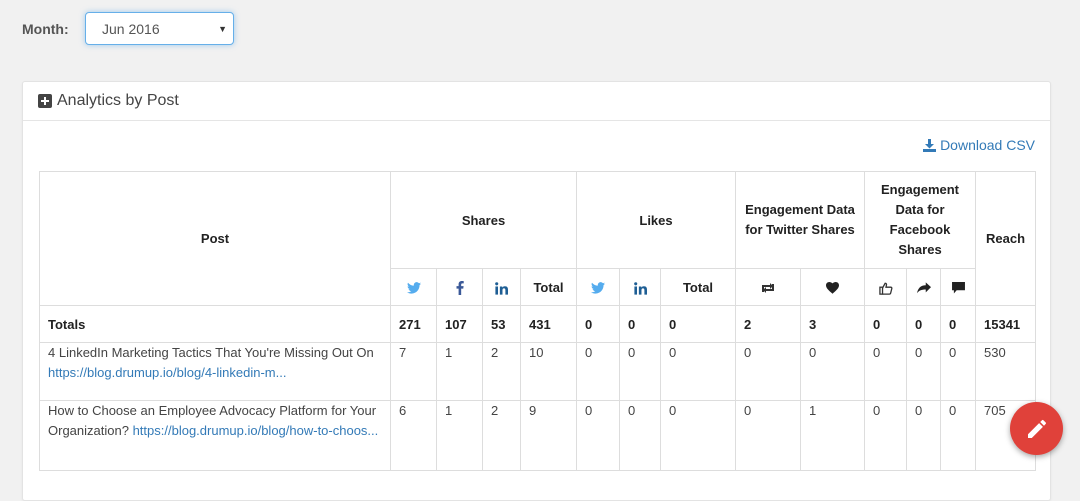 The image size is (1080, 501). Describe the element at coordinates (1005, 238) in the screenshot. I see `reach-column-header: Reach` at that location.